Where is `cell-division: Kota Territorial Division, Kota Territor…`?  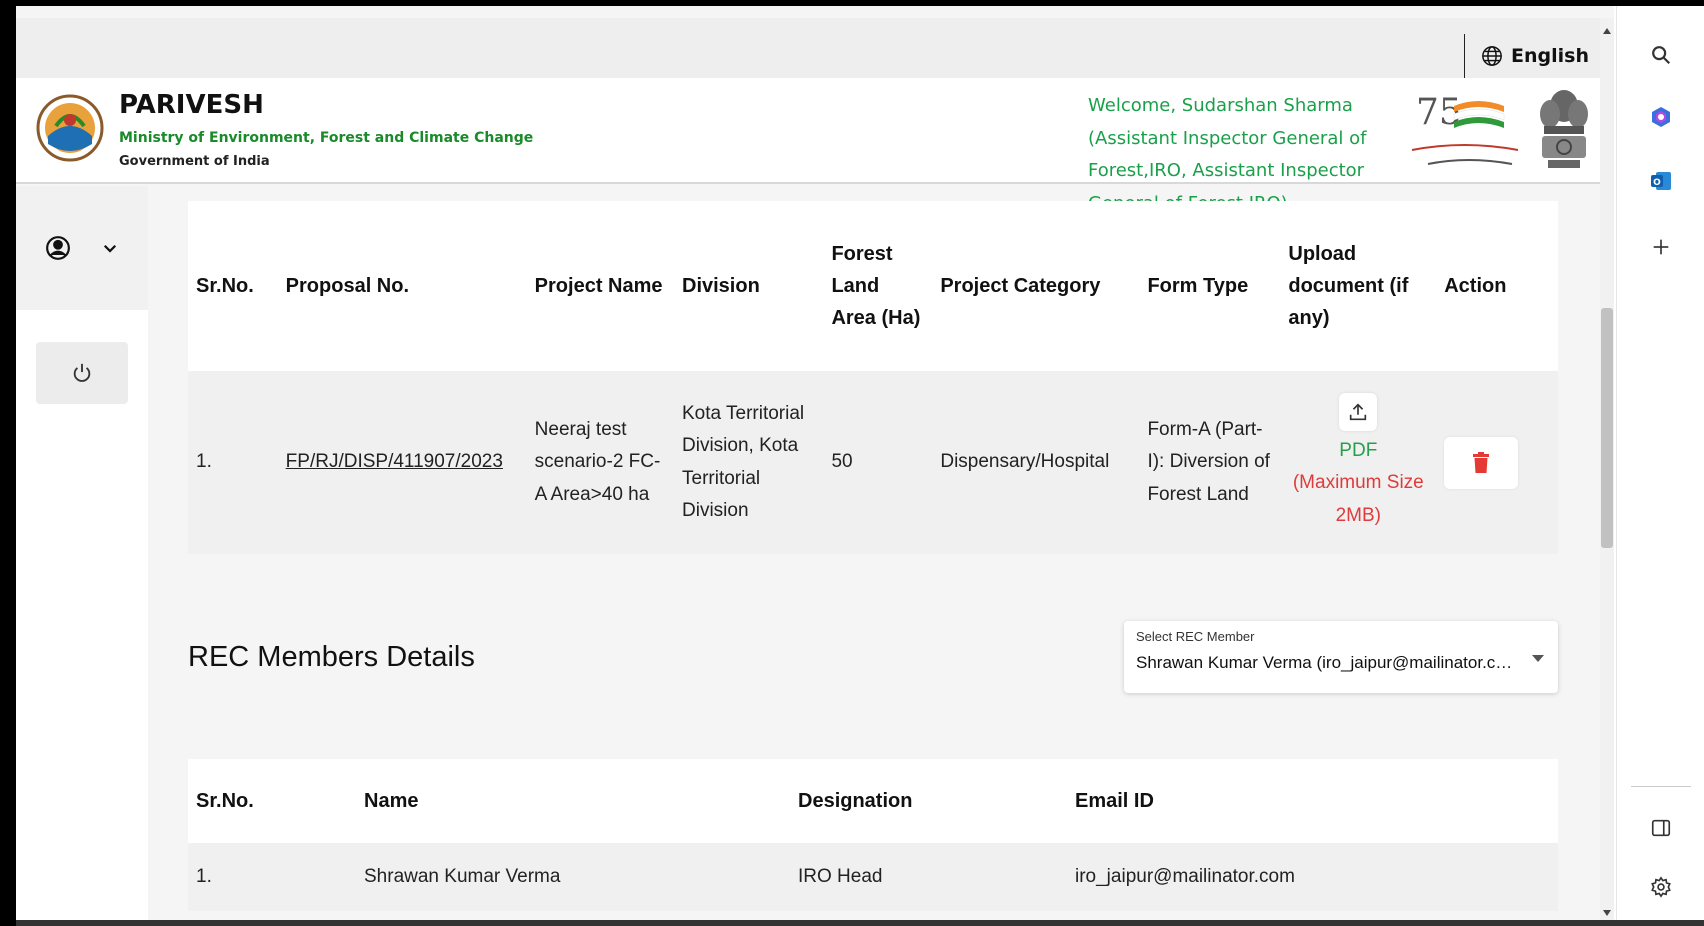
cell-division: Kota Territorial Division, Kota Territor… is located at coordinates (743, 462).